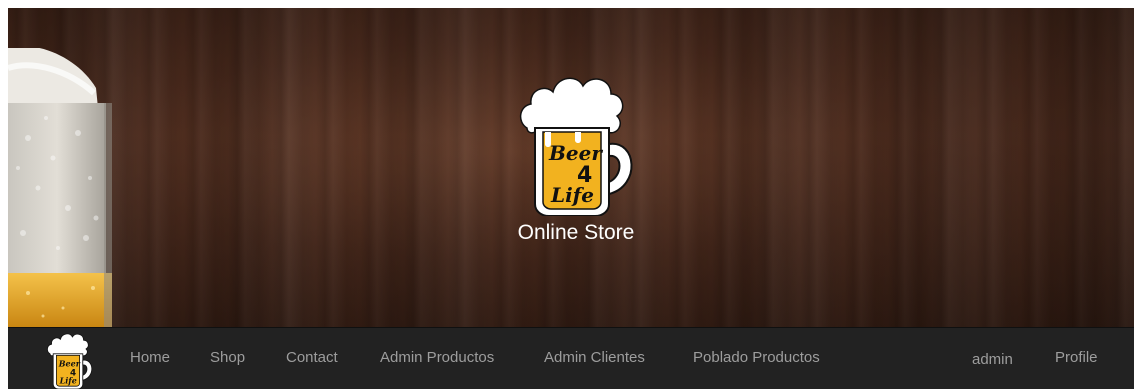  Describe the element at coordinates (312, 358) in the screenshot. I see `nav-link-contact: Contact` at that location.